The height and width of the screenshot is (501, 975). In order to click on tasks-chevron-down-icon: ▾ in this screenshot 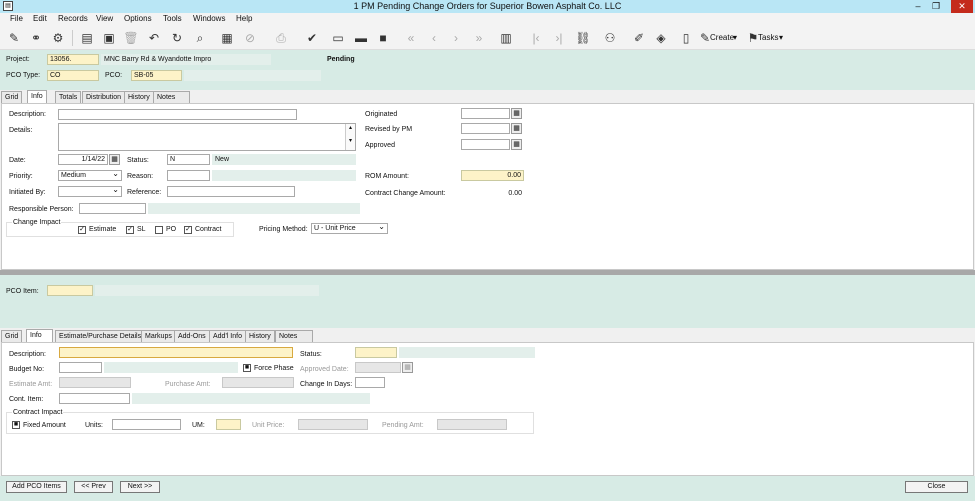, I will do `click(781, 37)`.